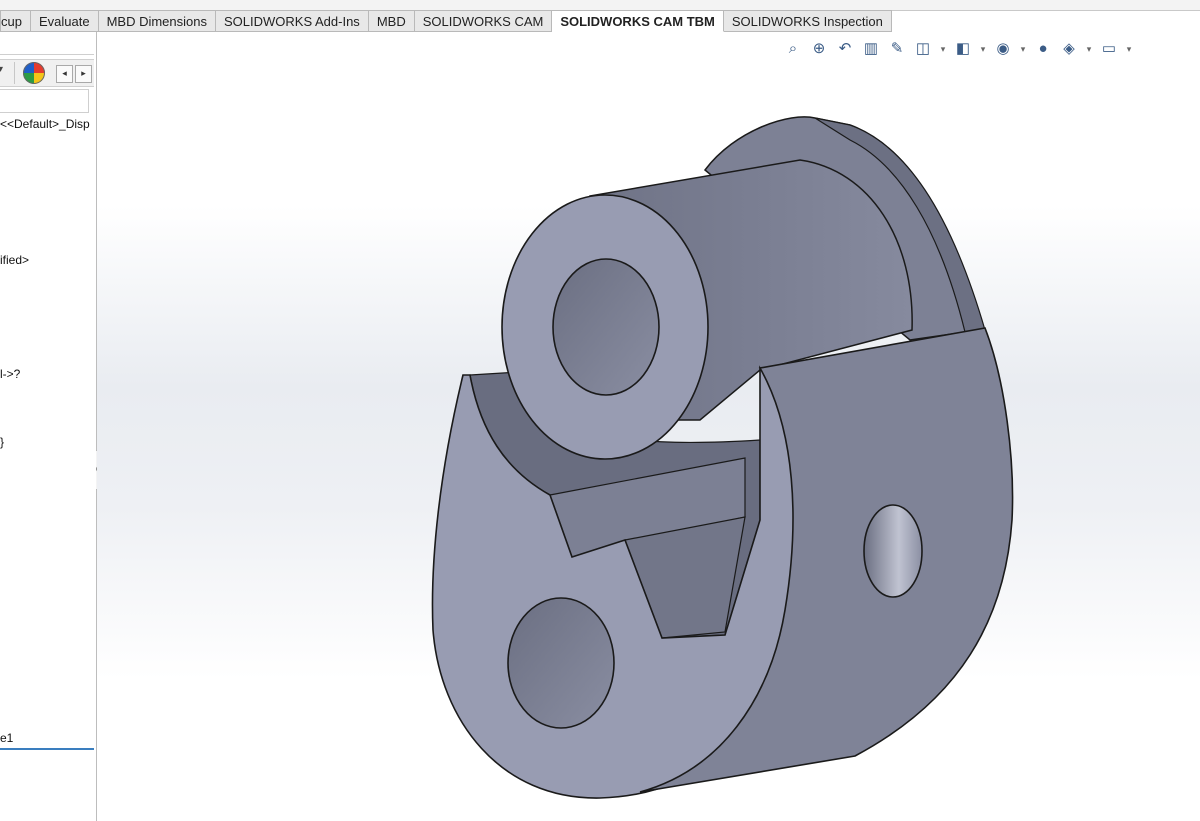  I want to click on panel-scroll-arrows: ◂ ▸, so click(75, 74).